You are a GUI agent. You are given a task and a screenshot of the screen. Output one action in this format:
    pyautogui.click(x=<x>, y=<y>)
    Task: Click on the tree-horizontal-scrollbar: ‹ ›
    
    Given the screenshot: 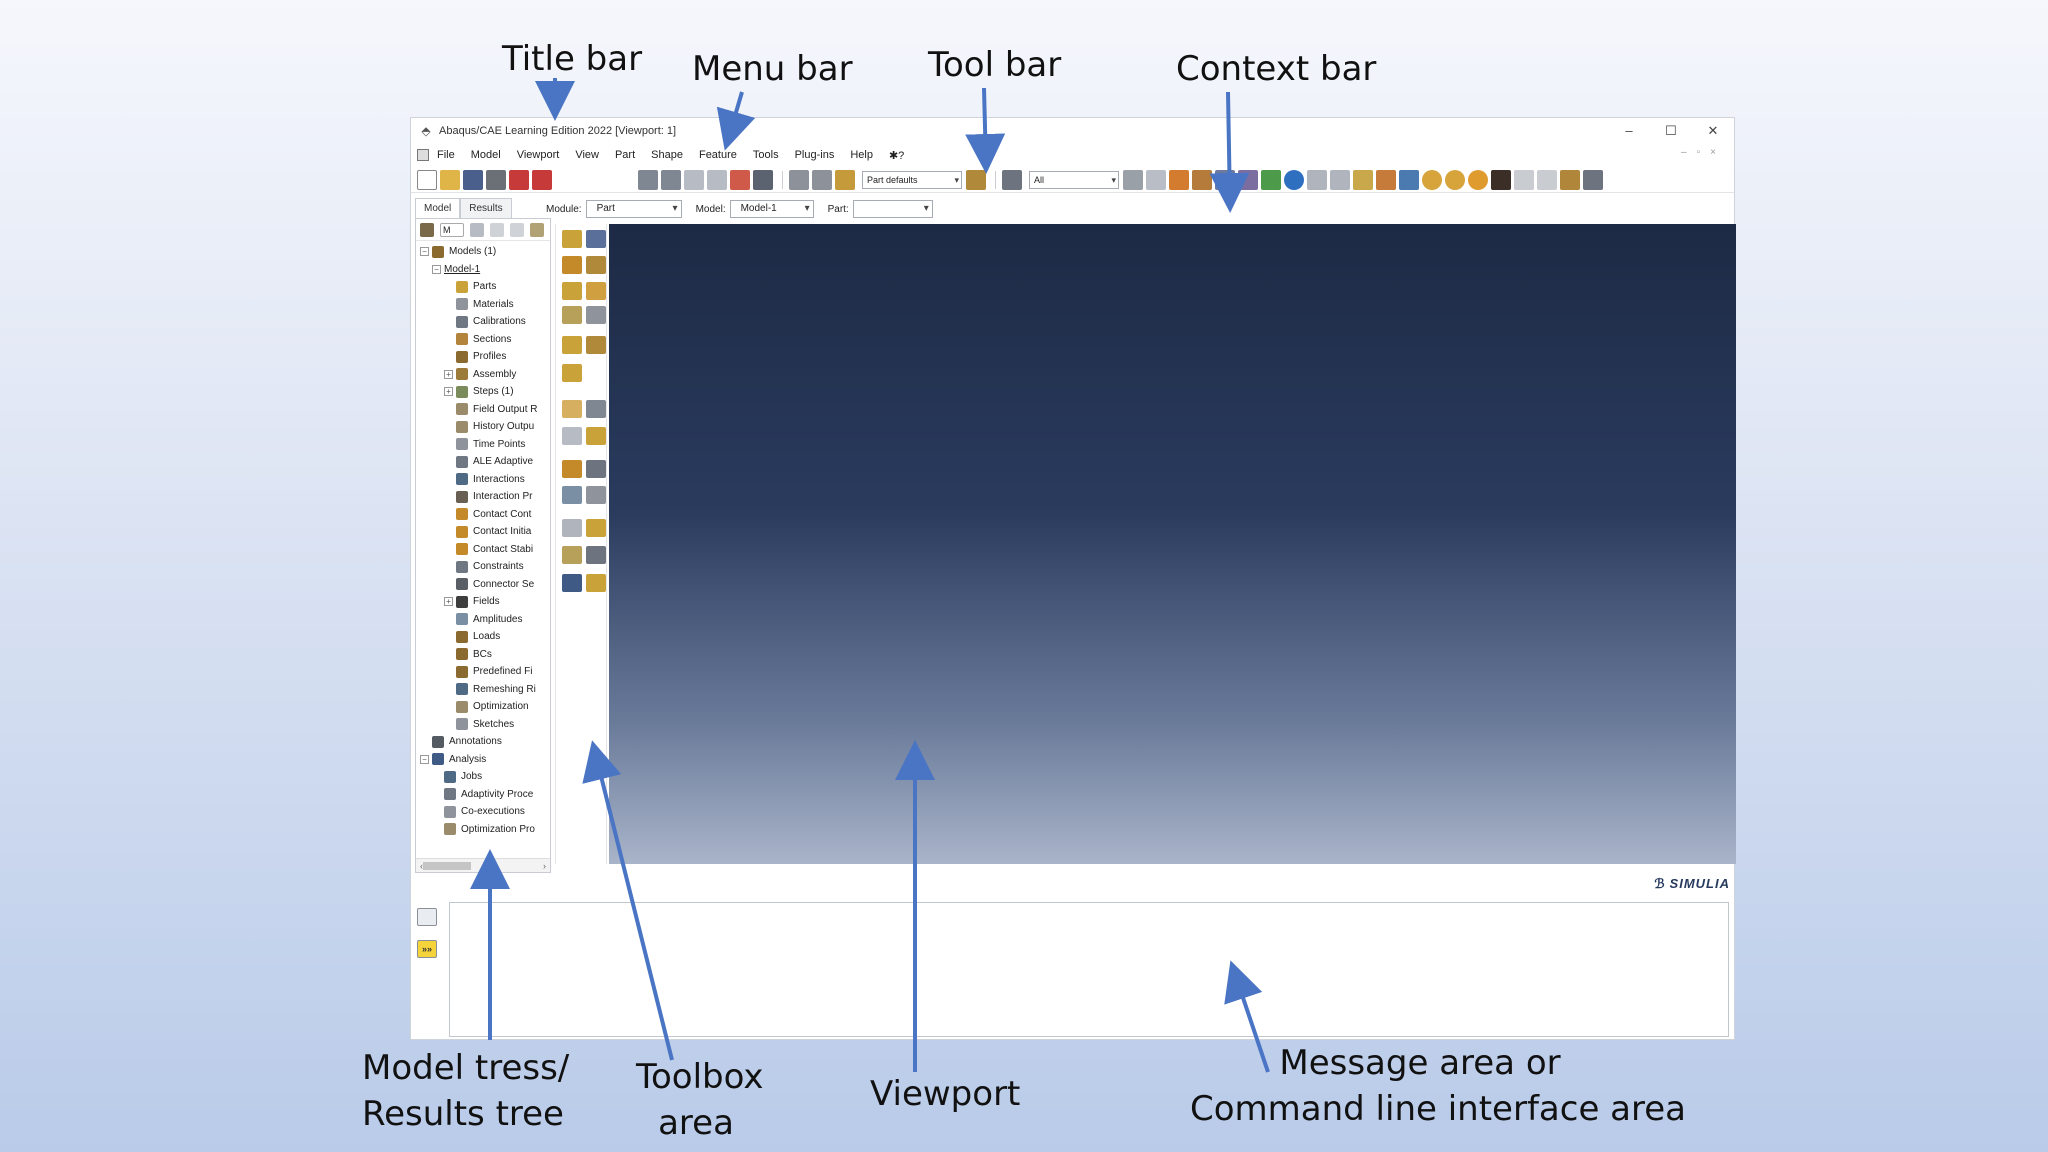 What is the action you would take?
    pyautogui.click(x=483, y=865)
    